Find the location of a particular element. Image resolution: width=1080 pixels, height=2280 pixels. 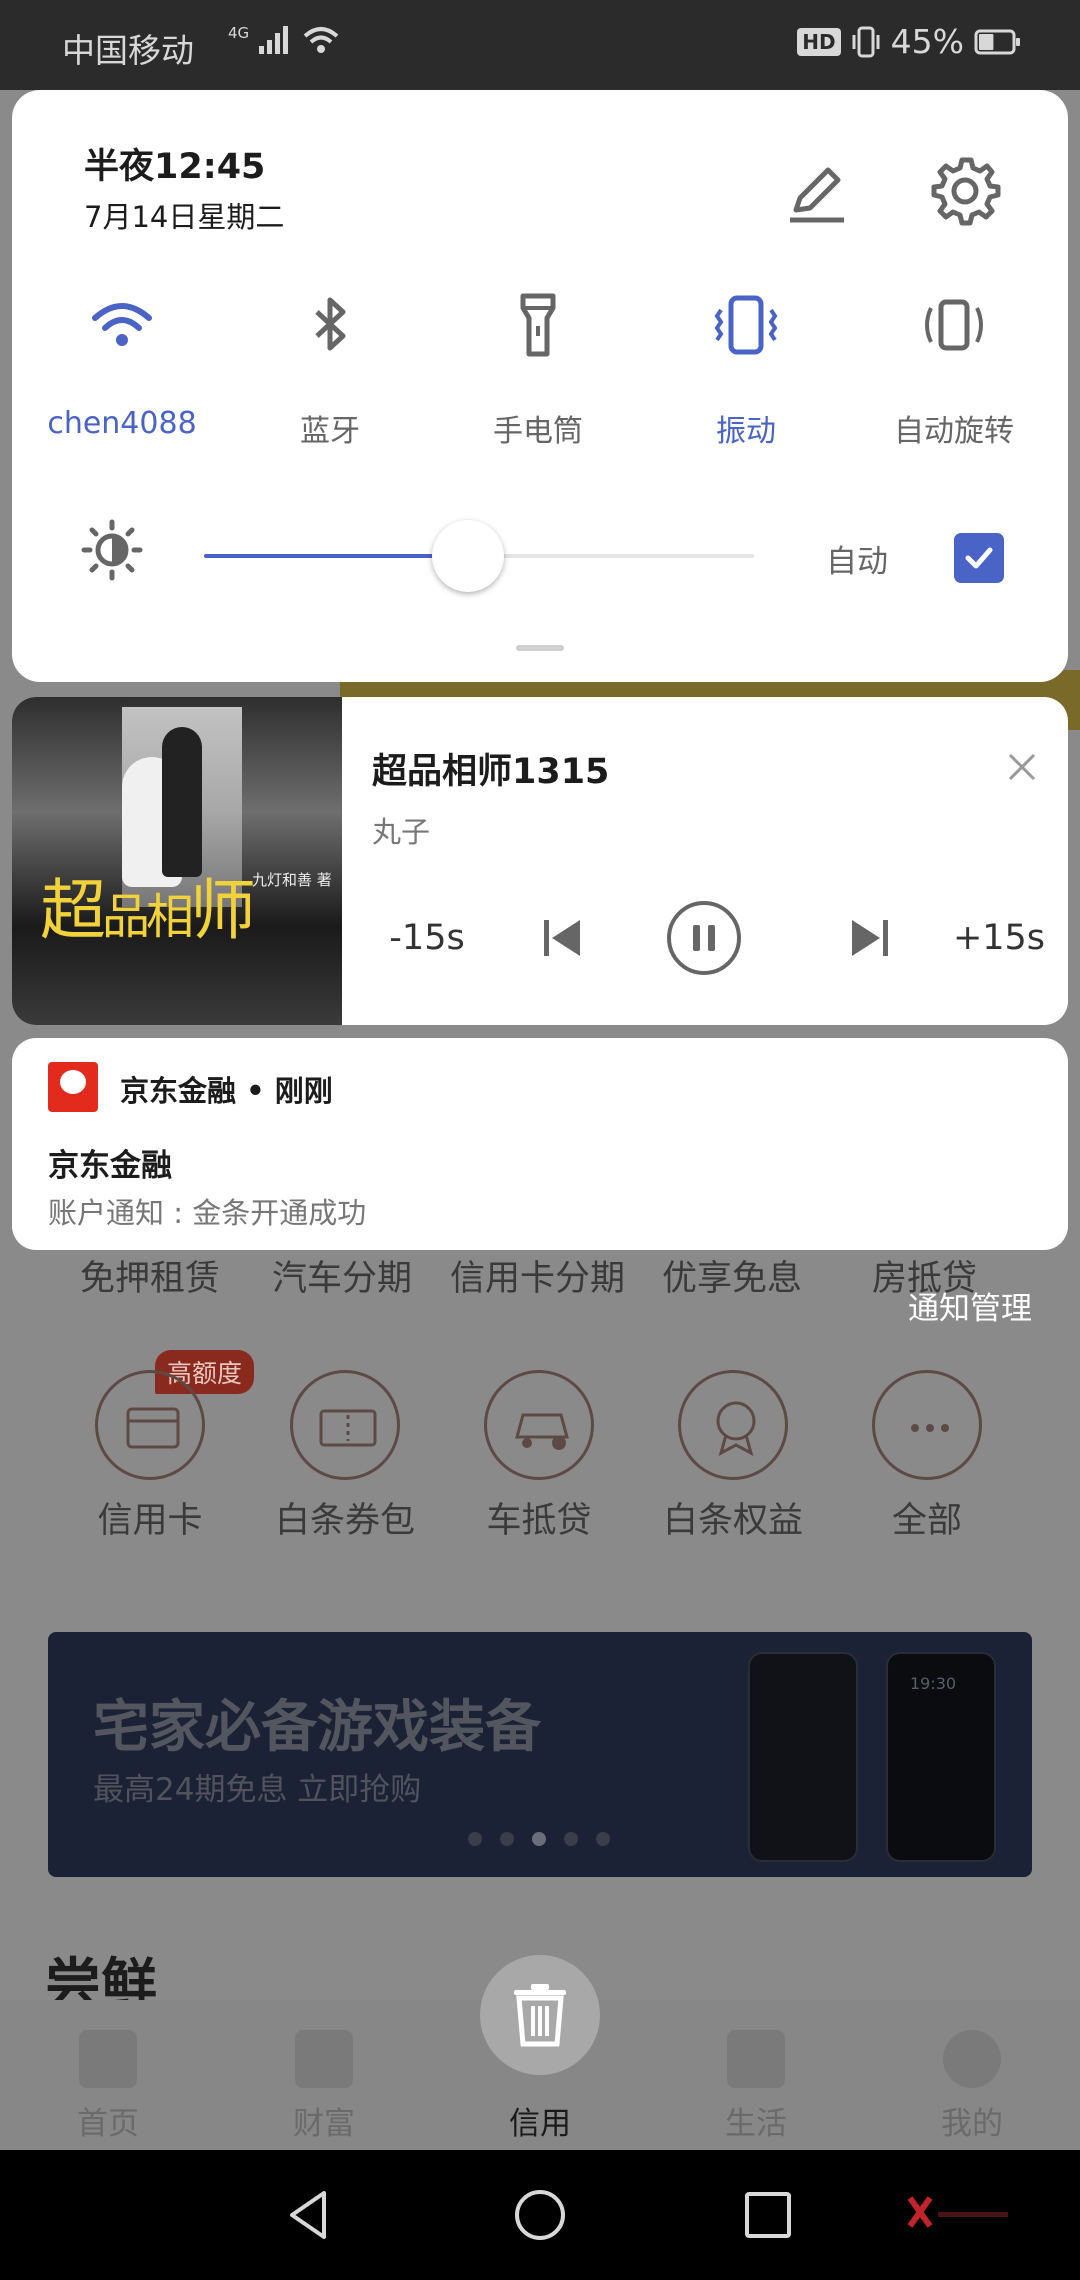

rewind-15s-button: -15s is located at coordinates (427, 938).